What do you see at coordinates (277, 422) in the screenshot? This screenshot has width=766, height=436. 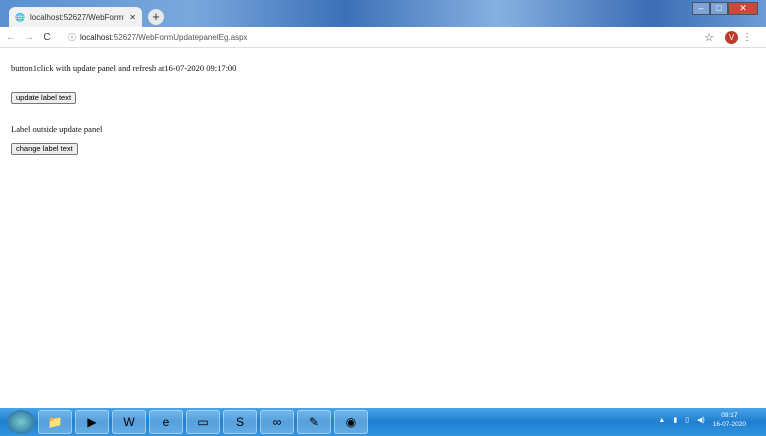 I see `app-icon: ∞` at bounding box center [277, 422].